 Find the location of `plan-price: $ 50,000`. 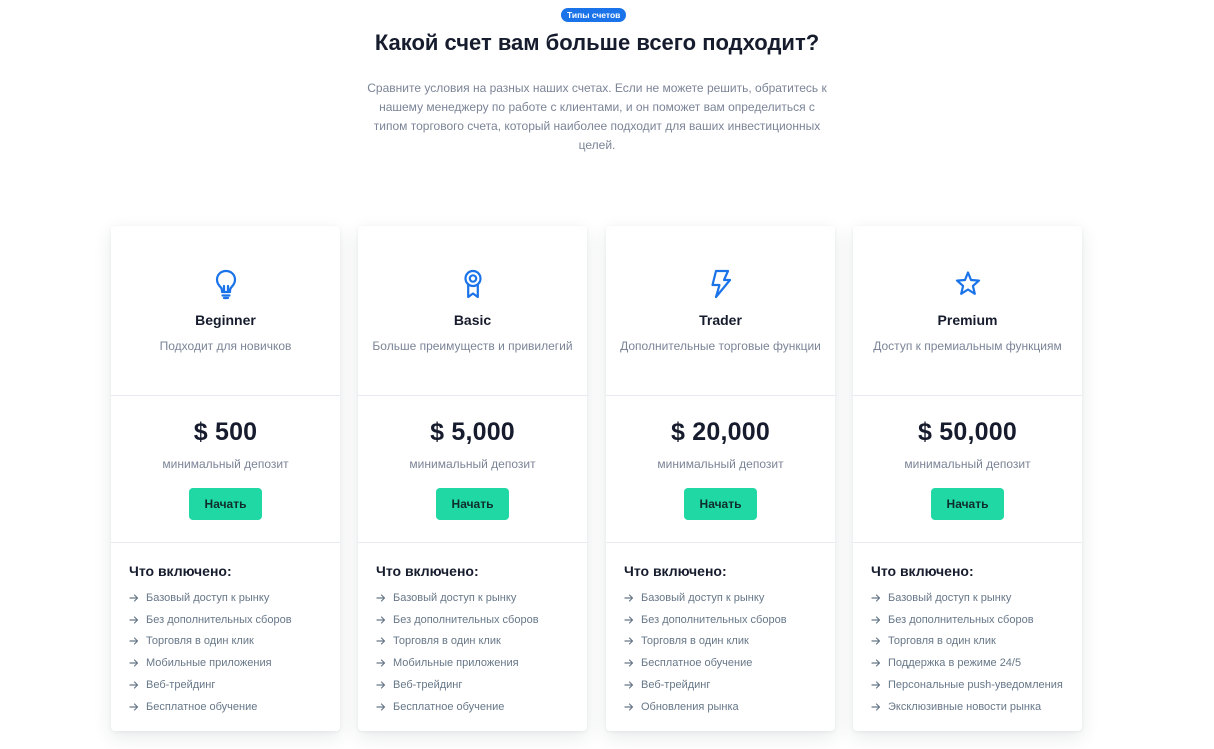

plan-price: $ 50,000 is located at coordinates (967, 432).